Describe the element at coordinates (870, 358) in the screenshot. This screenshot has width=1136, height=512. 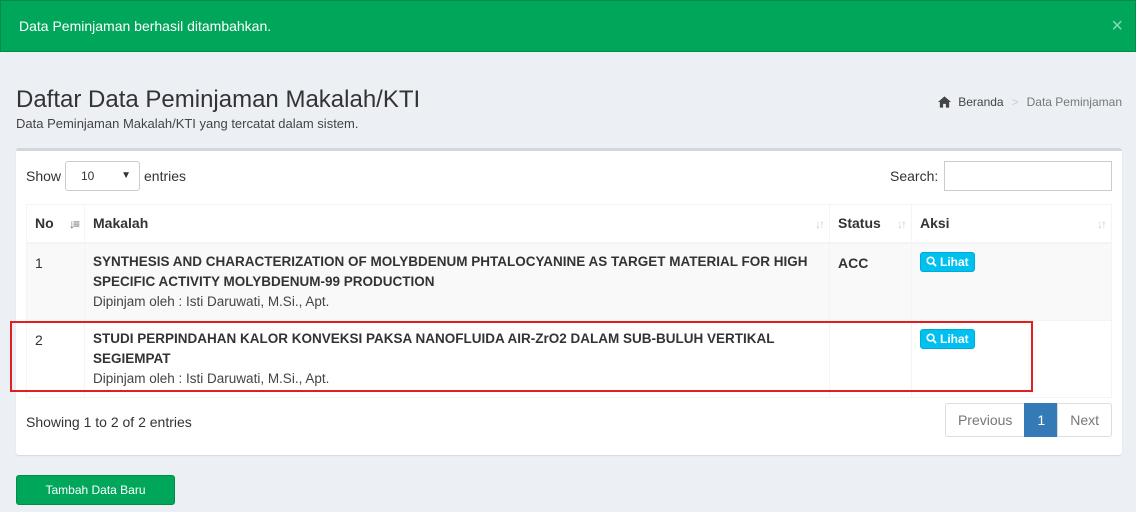
I see `cell-status` at that location.